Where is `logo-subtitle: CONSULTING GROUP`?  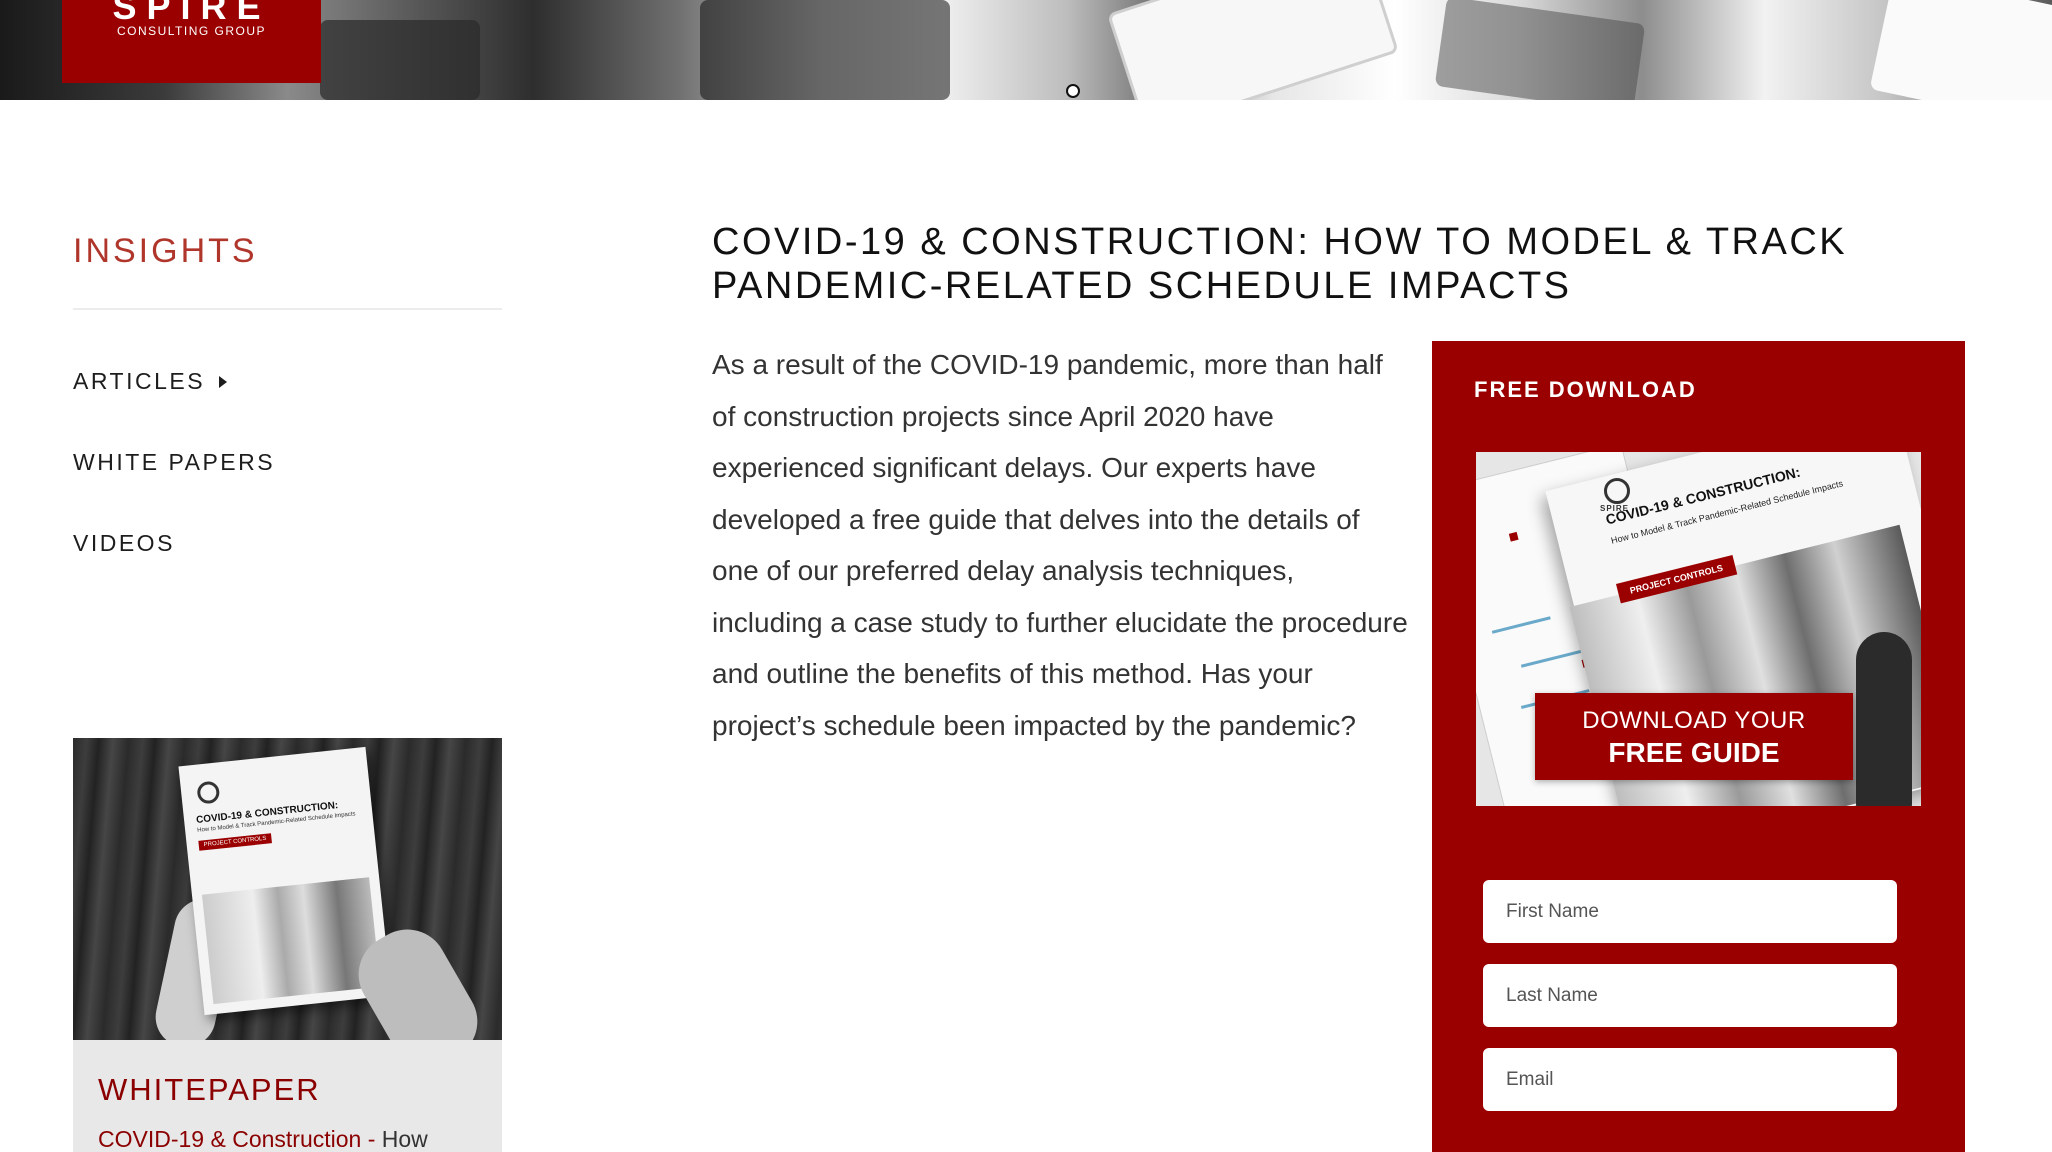 logo-subtitle: CONSULTING GROUP is located at coordinates (191, 31).